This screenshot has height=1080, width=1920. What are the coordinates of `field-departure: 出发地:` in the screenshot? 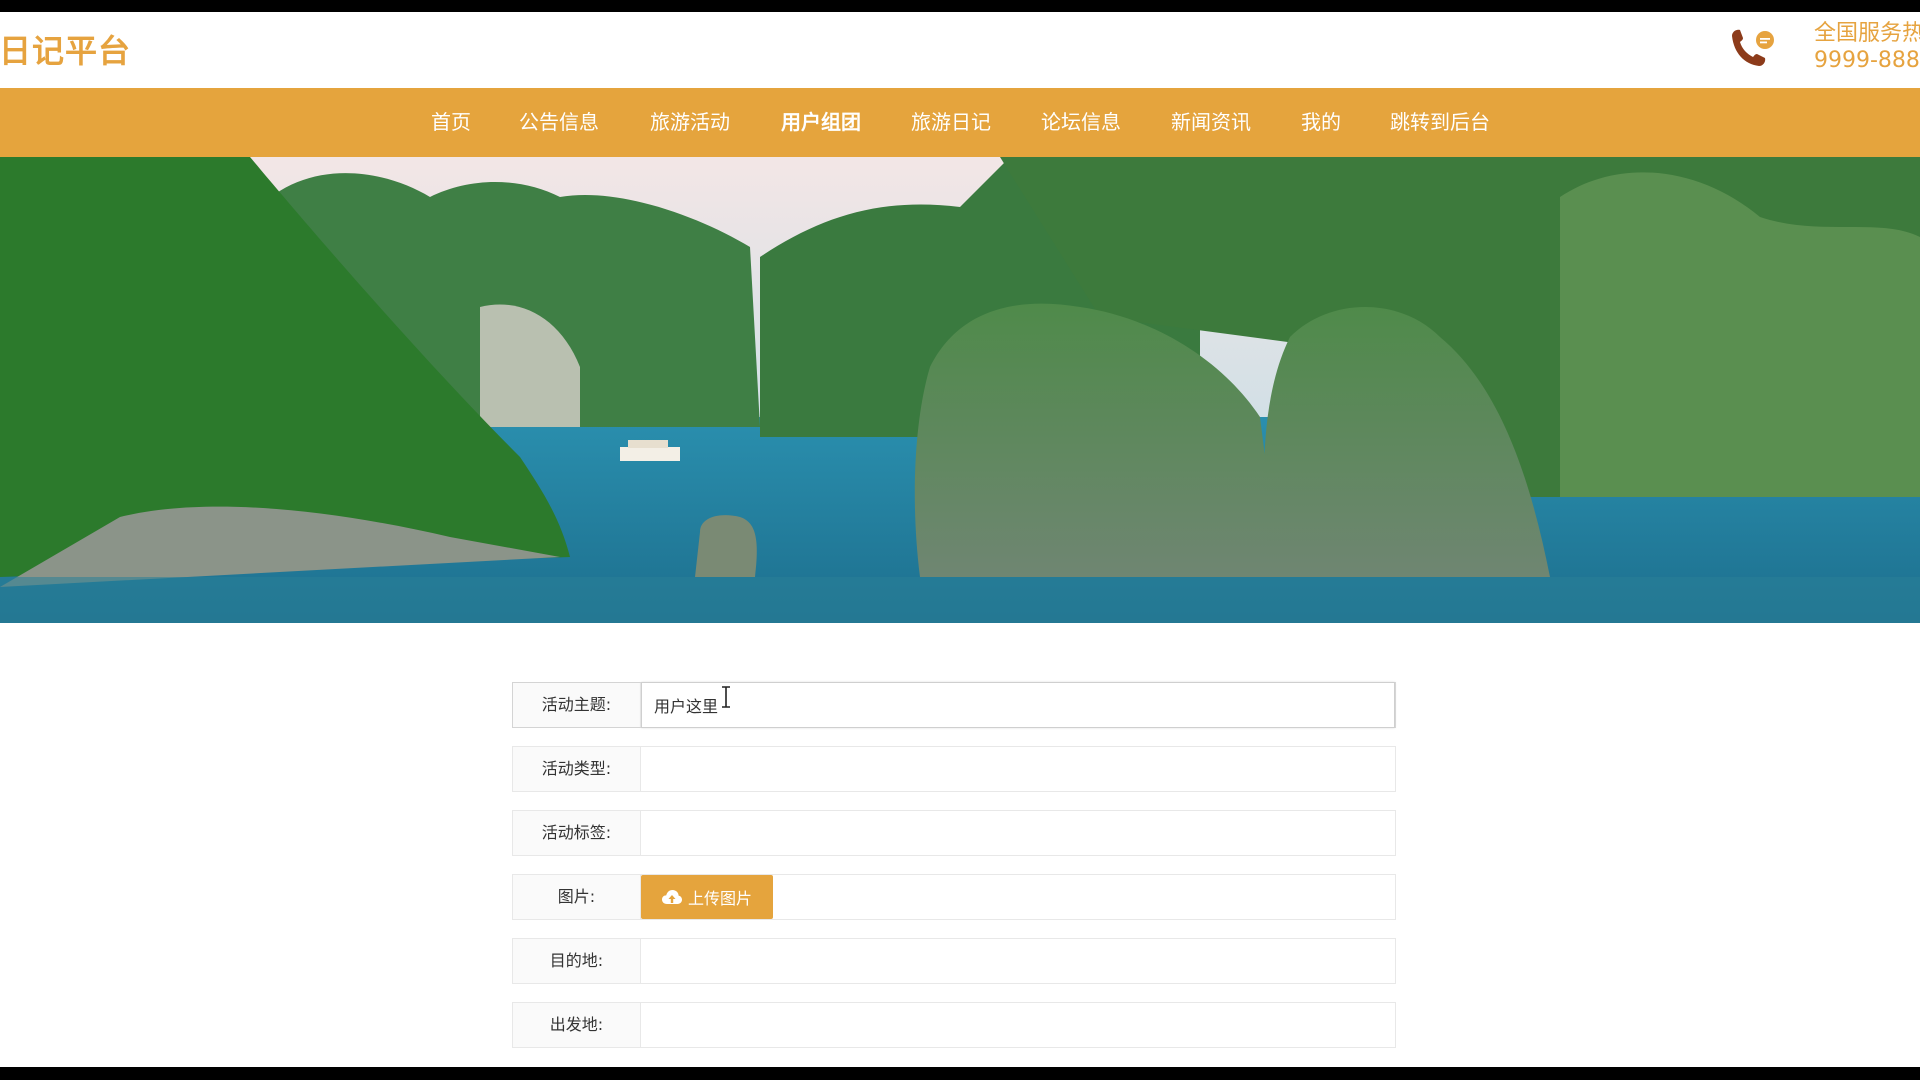 It's located at (954, 1025).